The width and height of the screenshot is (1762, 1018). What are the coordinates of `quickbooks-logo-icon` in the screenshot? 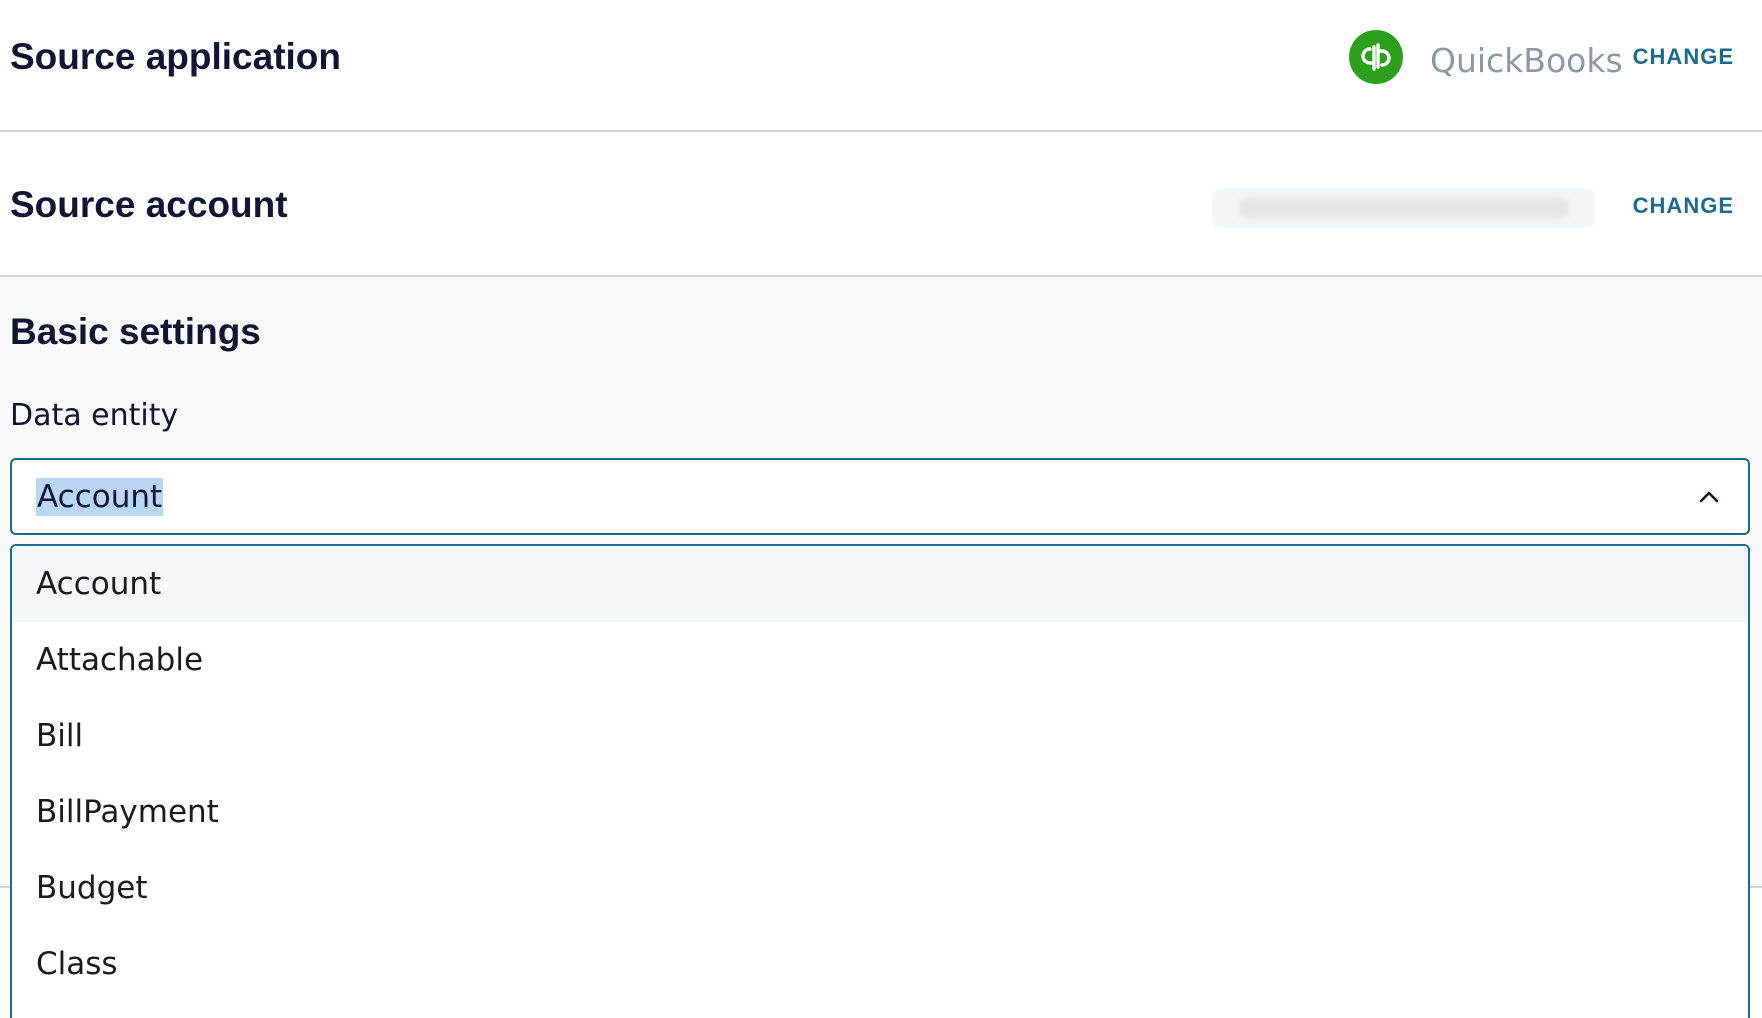 It's located at (1376, 57).